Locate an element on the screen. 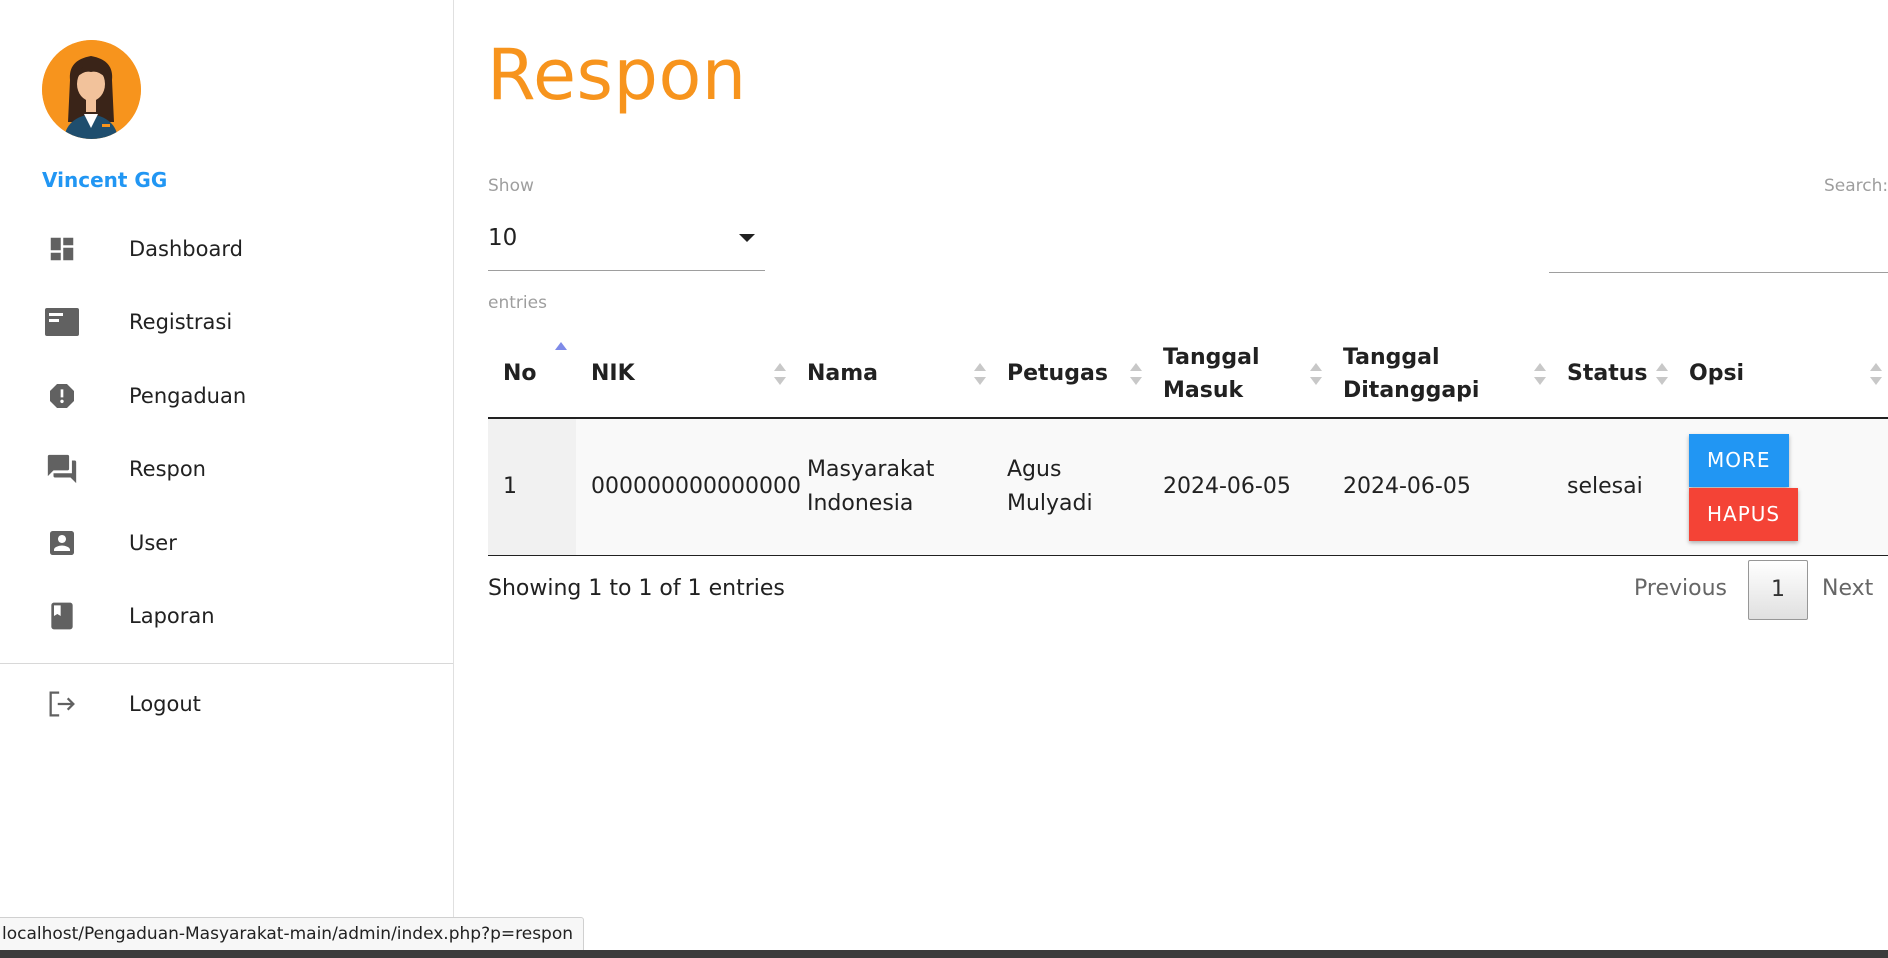 The height and width of the screenshot is (958, 1888). more-button: MORE is located at coordinates (1739, 460).